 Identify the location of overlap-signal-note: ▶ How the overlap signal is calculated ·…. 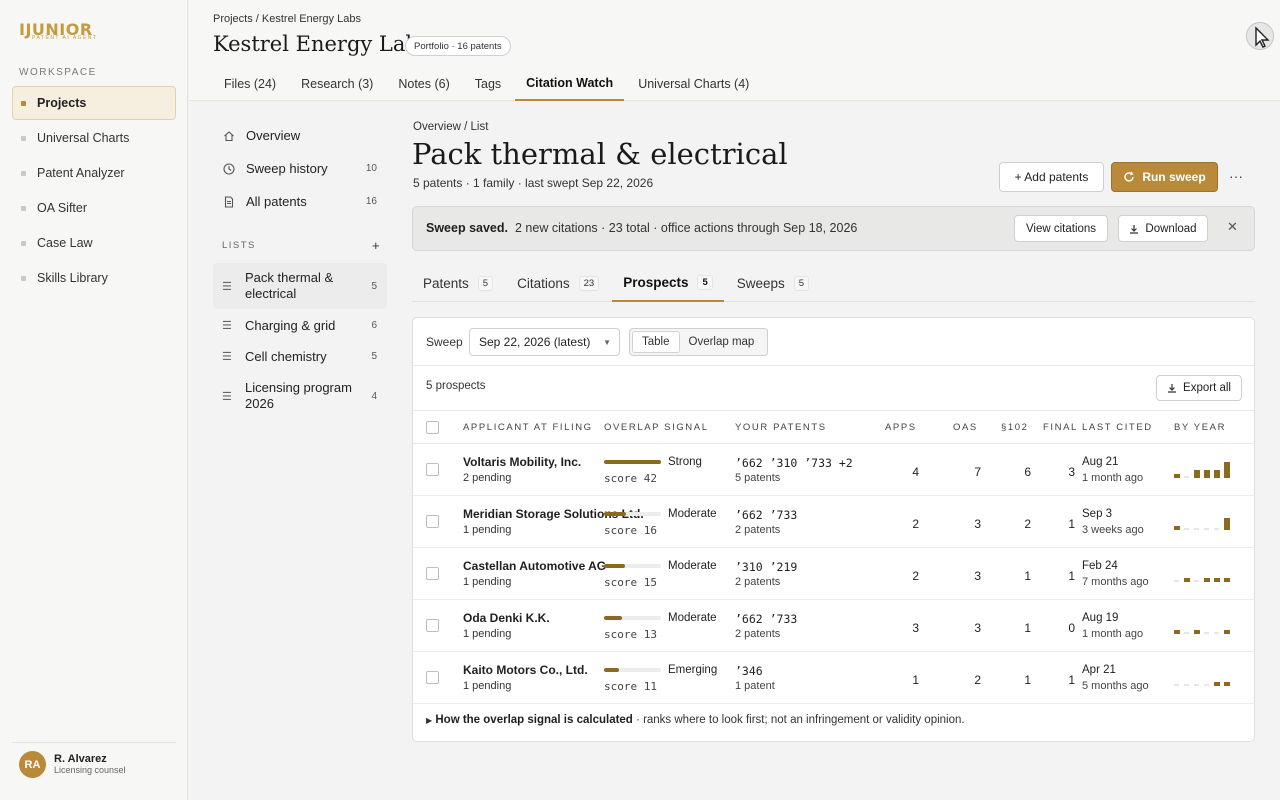
(695, 720).